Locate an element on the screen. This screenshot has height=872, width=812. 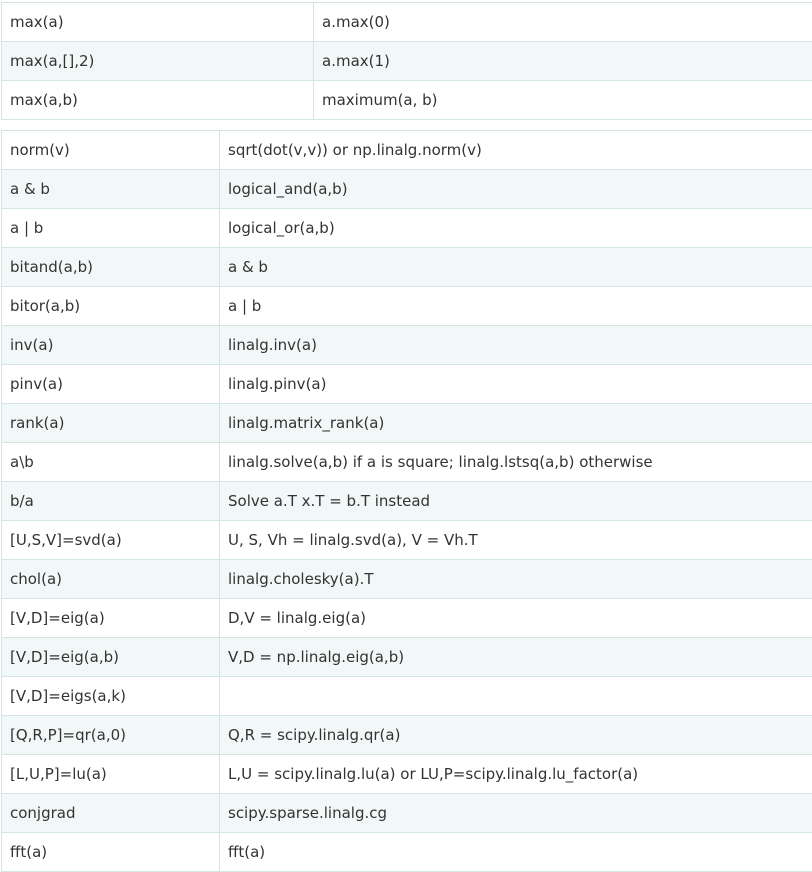
numpy-cell is located at coordinates (515, 696).